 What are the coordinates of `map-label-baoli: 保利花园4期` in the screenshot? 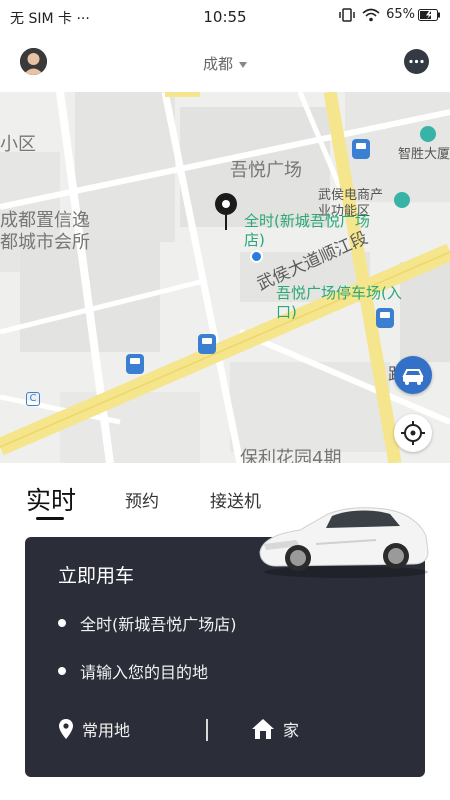 It's located at (291, 455).